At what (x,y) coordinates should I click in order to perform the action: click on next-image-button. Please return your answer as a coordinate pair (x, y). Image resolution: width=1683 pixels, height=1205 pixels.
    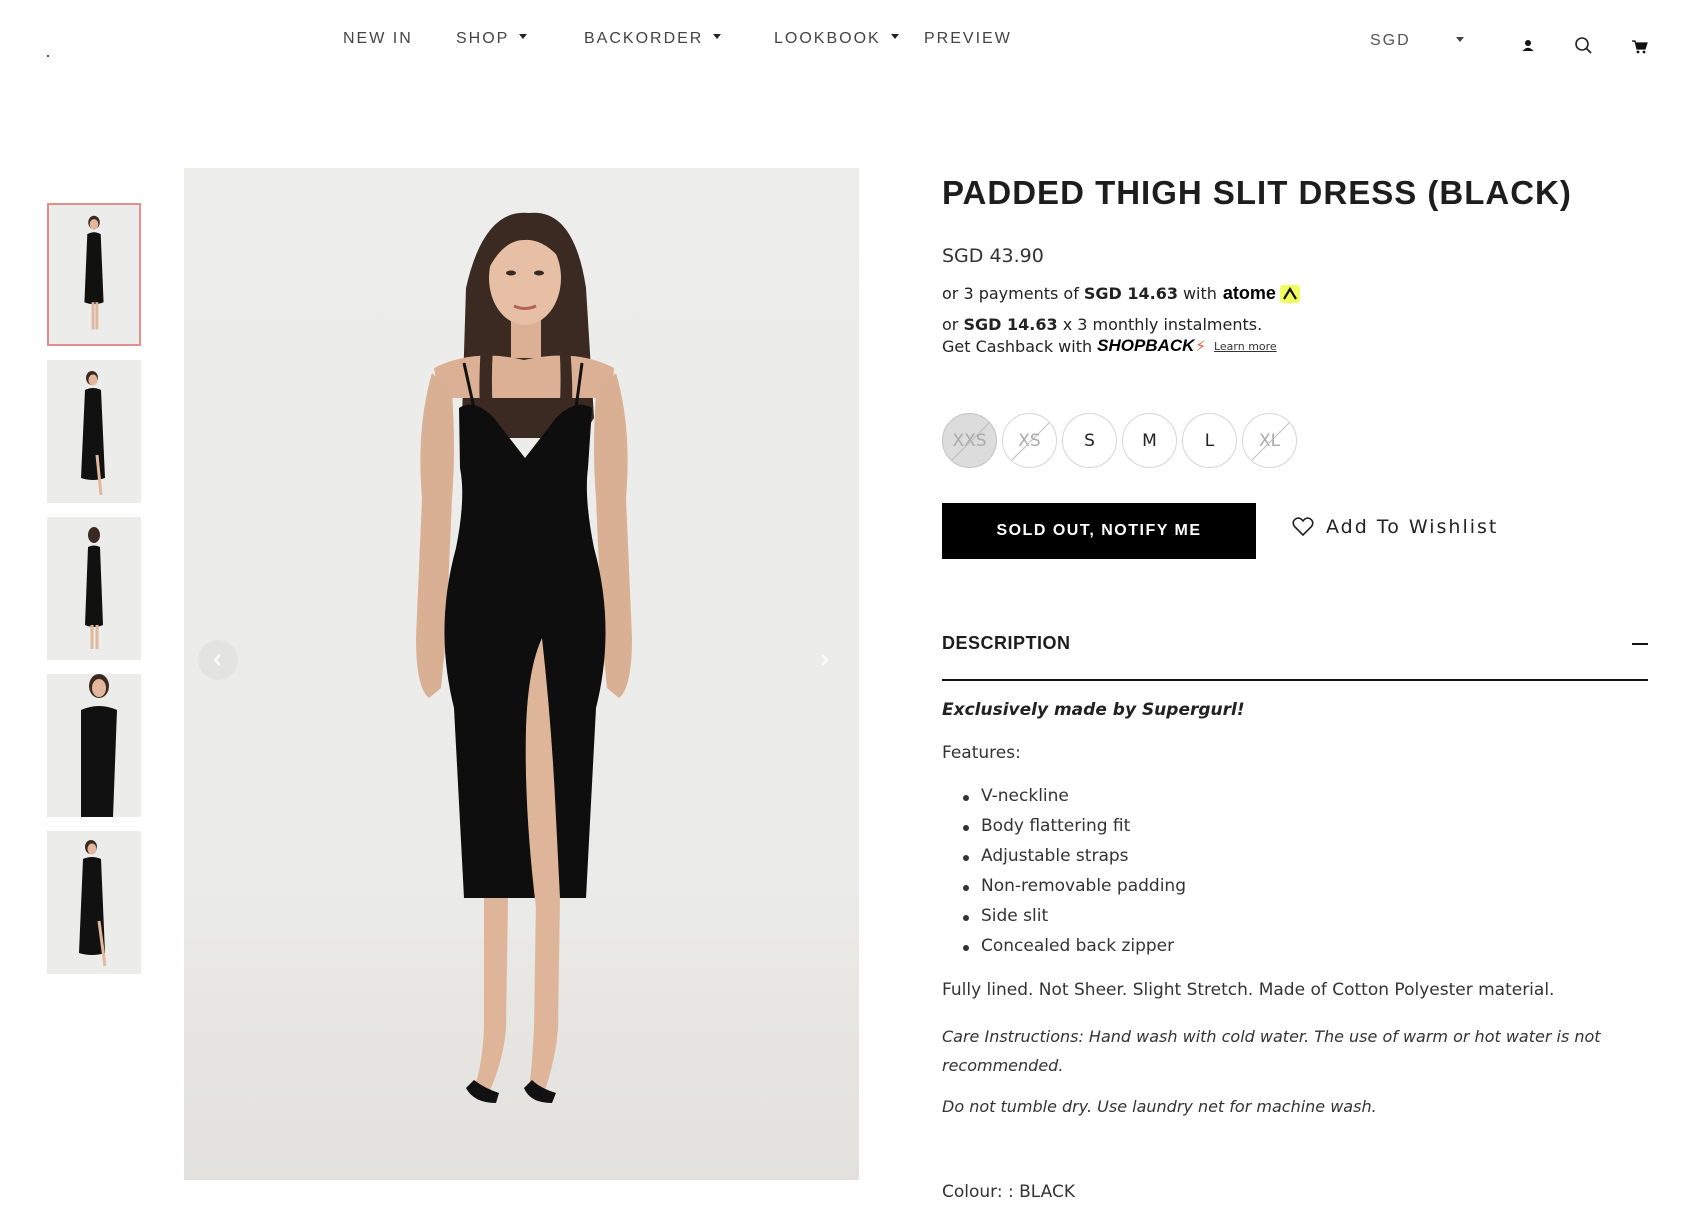
    Looking at the image, I should click on (824, 660).